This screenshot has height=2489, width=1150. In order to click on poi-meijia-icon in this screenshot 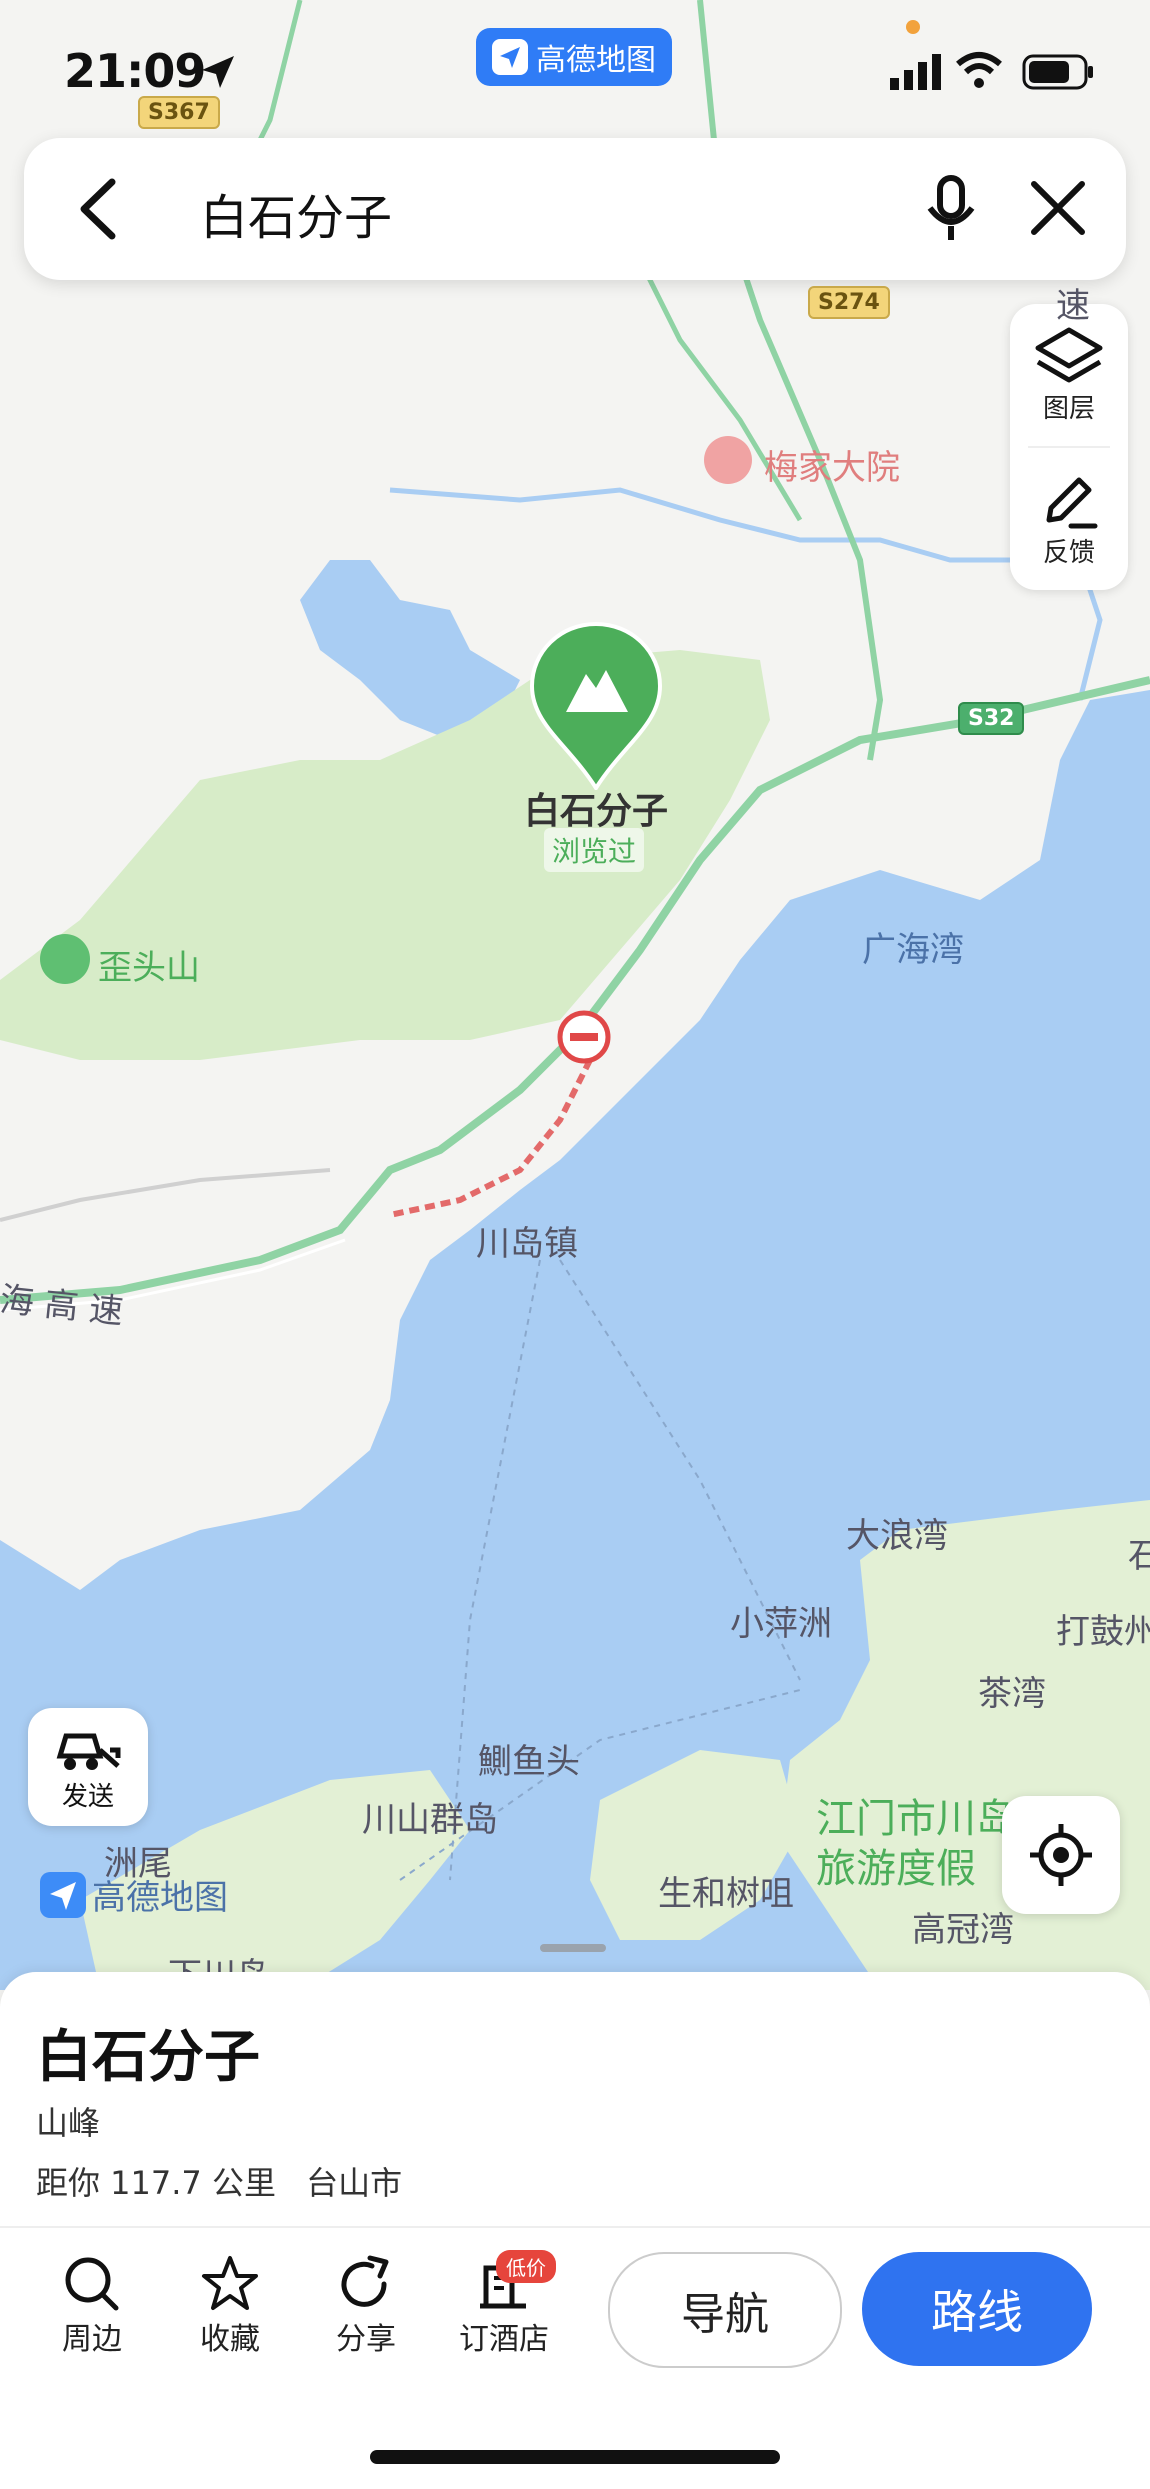, I will do `click(728, 460)`.